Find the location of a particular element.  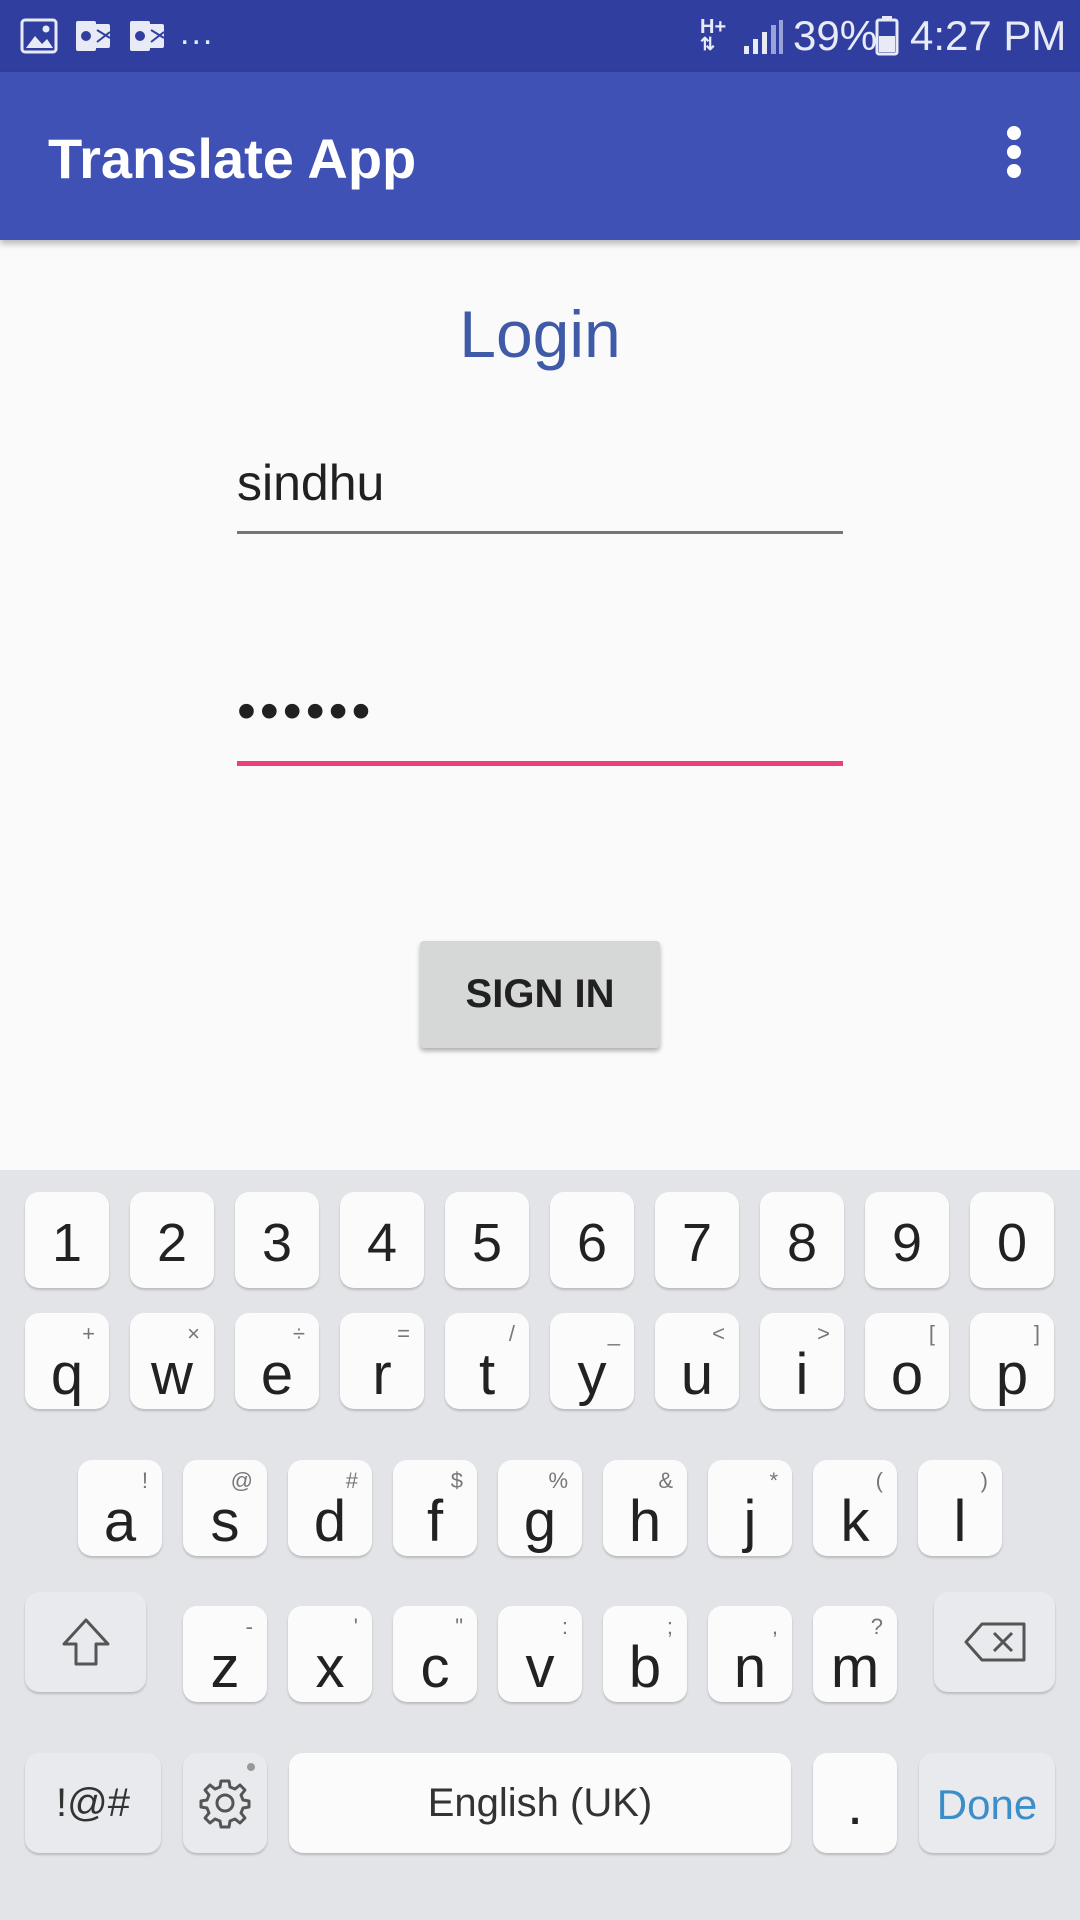

key-9: 9 is located at coordinates (907, 1240).